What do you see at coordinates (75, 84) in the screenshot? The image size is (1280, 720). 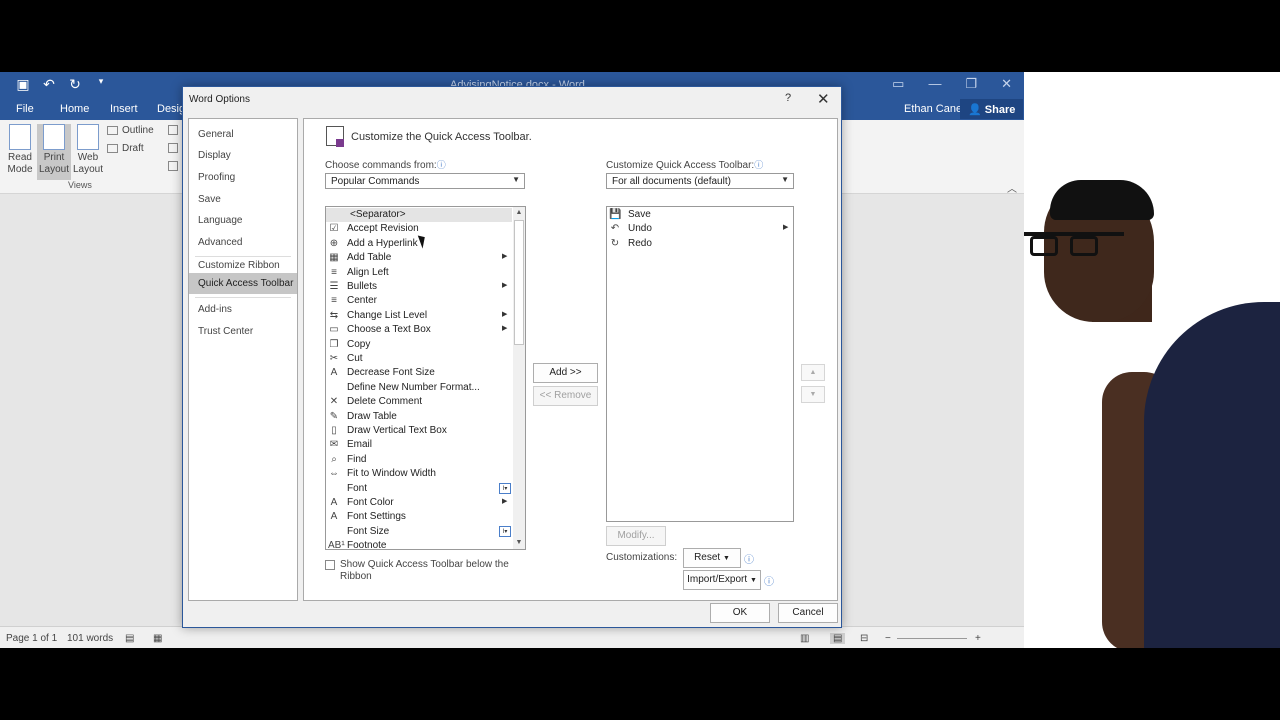 I see `redo-icon: ↻` at bounding box center [75, 84].